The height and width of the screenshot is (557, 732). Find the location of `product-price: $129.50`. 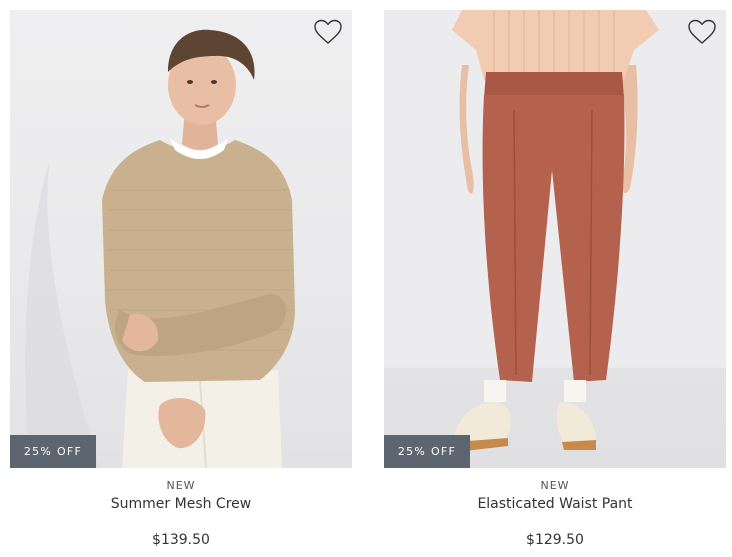

product-price: $129.50 is located at coordinates (555, 540).